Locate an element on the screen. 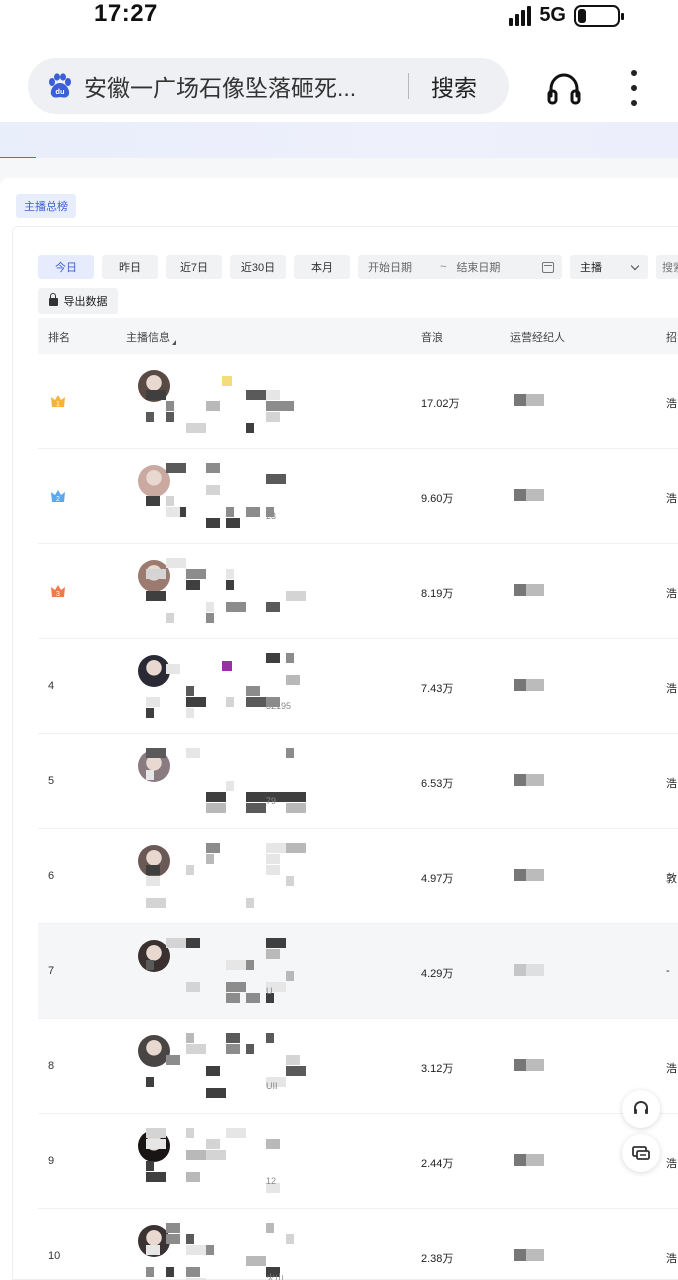  col-agent: 运营经纪人 is located at coordinates (537, 338).